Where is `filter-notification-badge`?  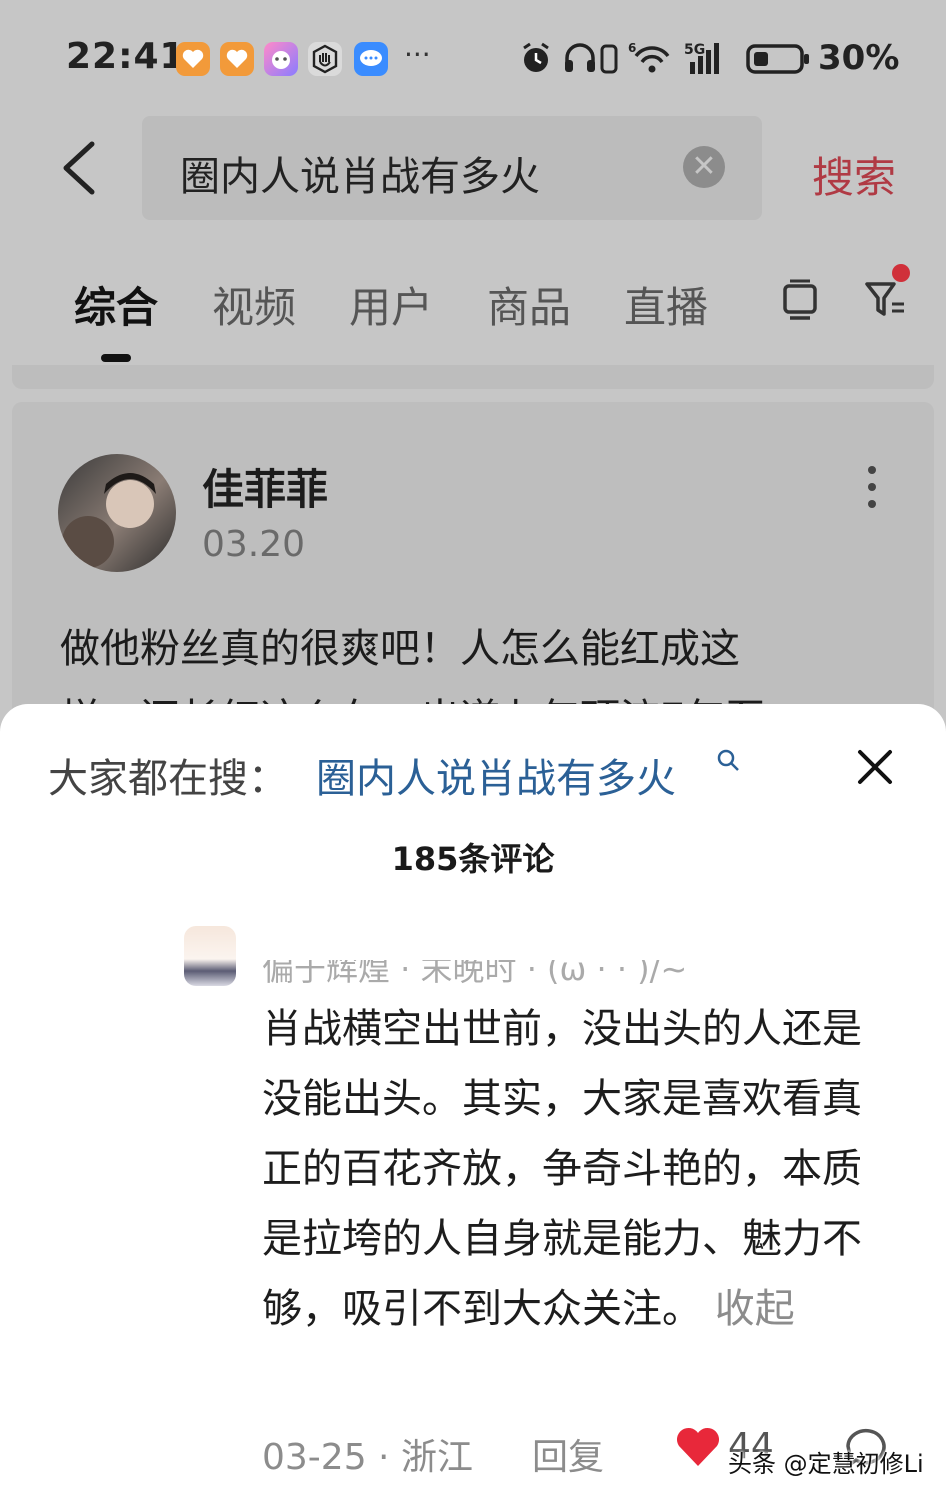
filter-notification-badge is located at coordinates (901, 273).